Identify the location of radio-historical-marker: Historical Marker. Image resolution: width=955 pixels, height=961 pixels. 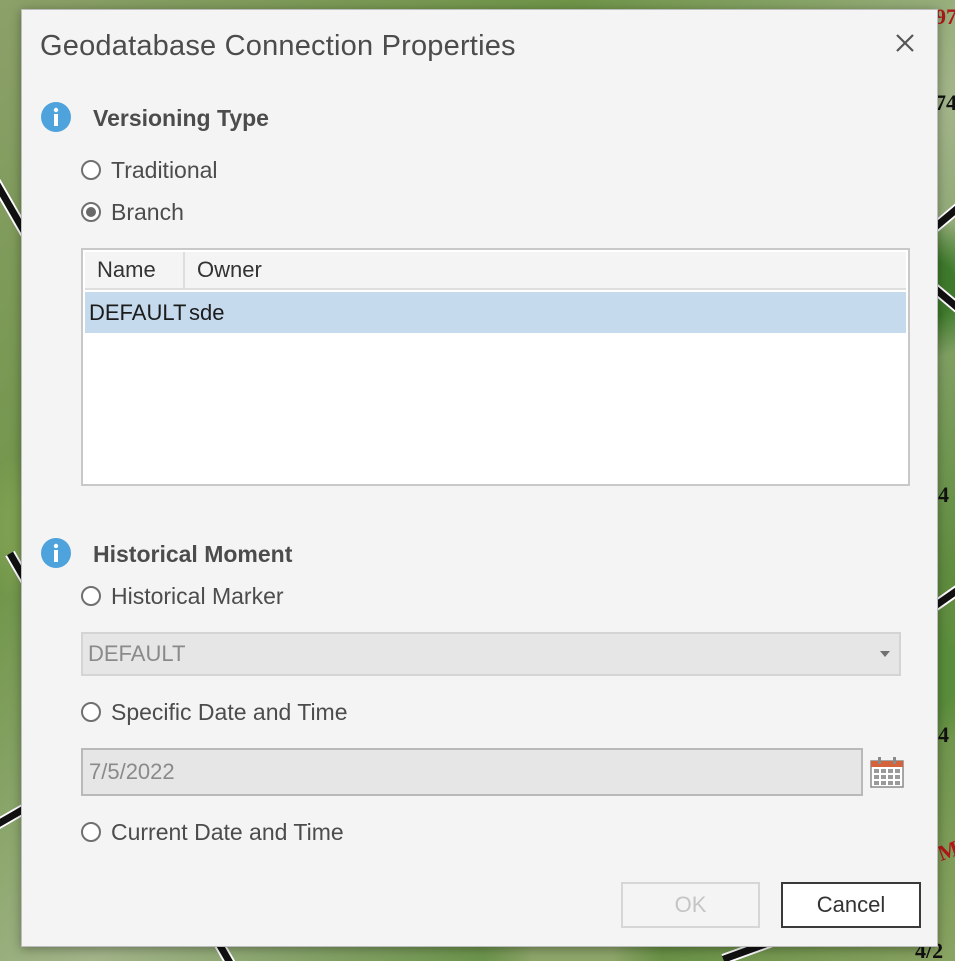
(182, 596).